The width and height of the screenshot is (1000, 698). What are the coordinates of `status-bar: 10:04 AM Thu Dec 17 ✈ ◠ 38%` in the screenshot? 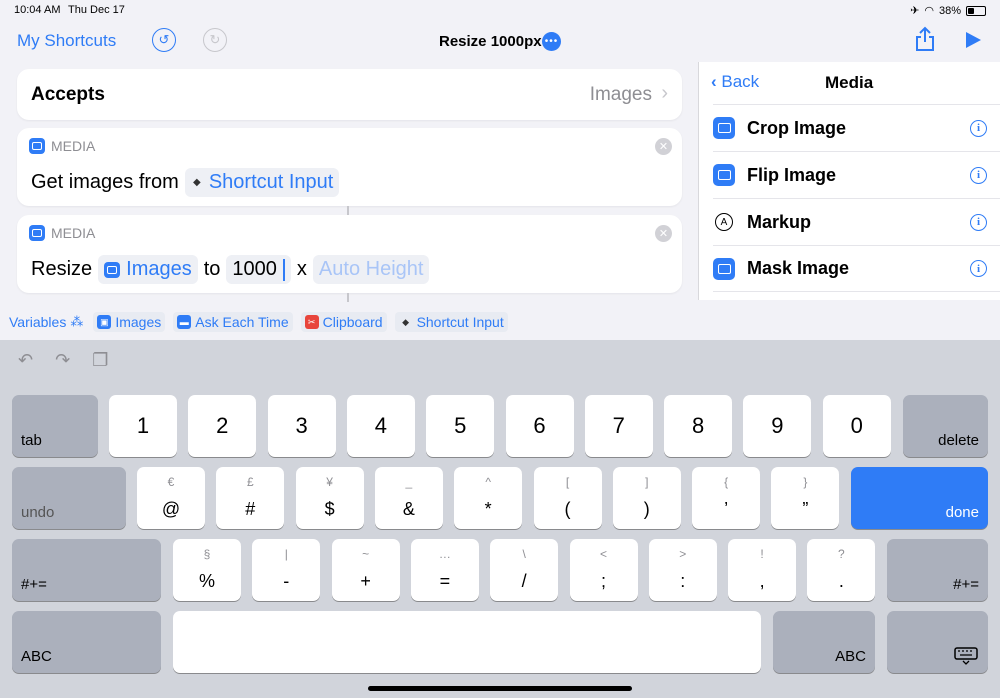 It's located at (500, 11).